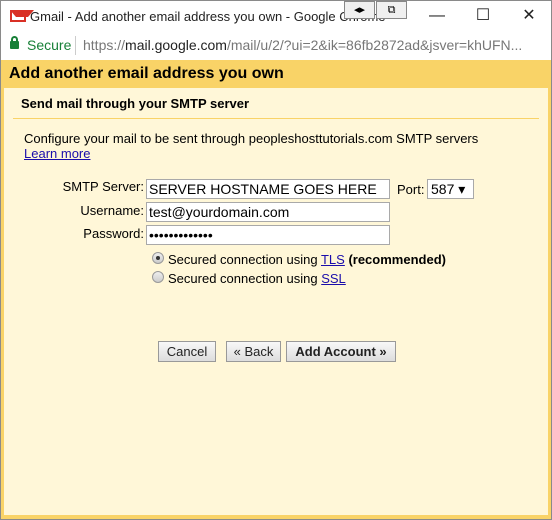 The image size is (552, 520). What do you see at coordinates (158, 277) in the screenshot?
I see `ssl-radio` at bounding box center [158, 277].